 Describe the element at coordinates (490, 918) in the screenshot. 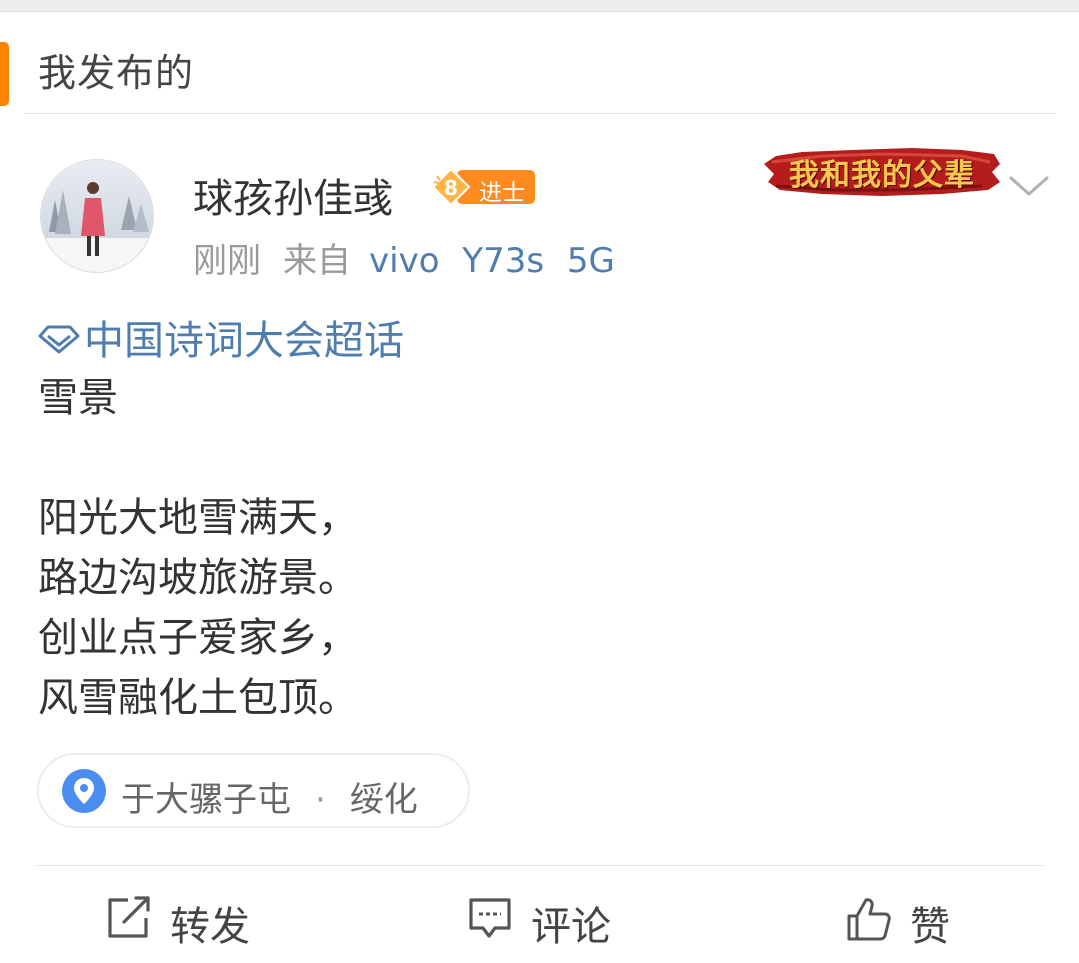

I see `comment-icon` at that location.